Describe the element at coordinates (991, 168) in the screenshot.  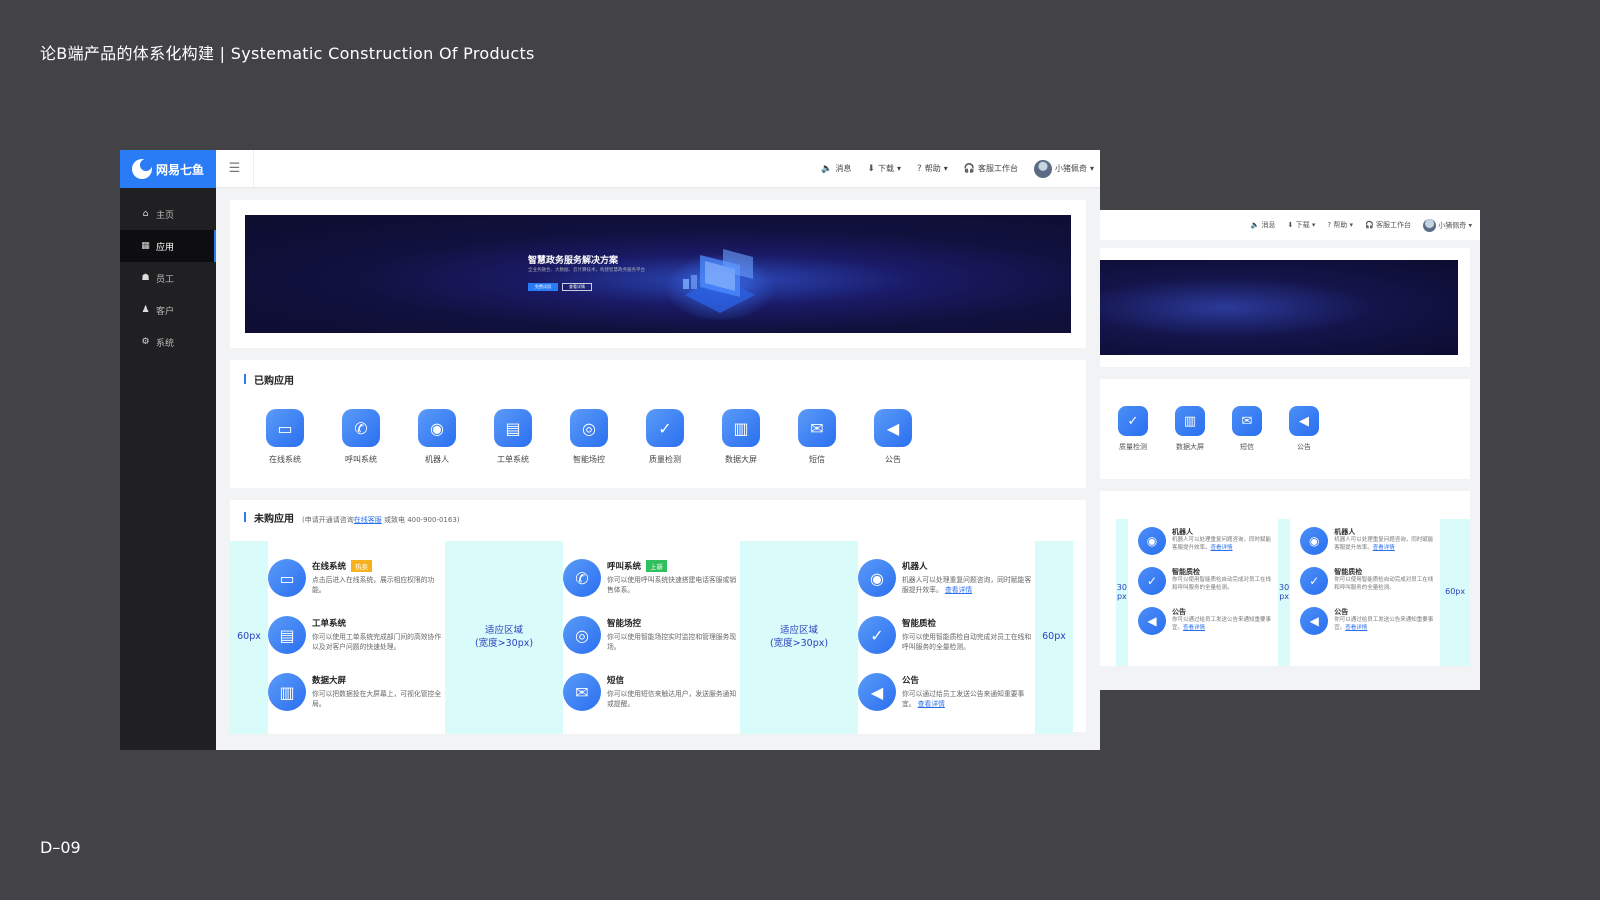
I see `workbench-link: 🎧 客服工作台` at that location.